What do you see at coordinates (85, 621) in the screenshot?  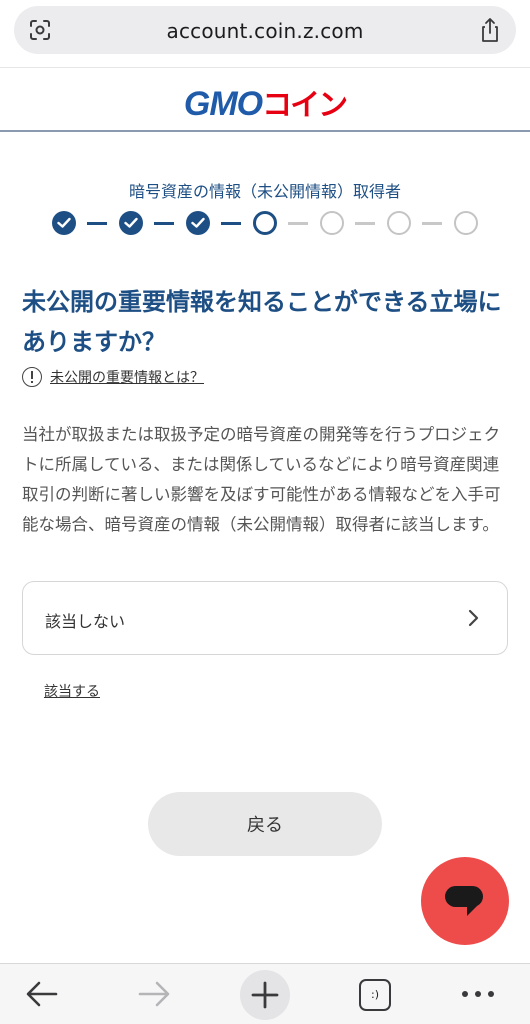 I see `option-label: 該当しない` at bounding box center [85, 621].